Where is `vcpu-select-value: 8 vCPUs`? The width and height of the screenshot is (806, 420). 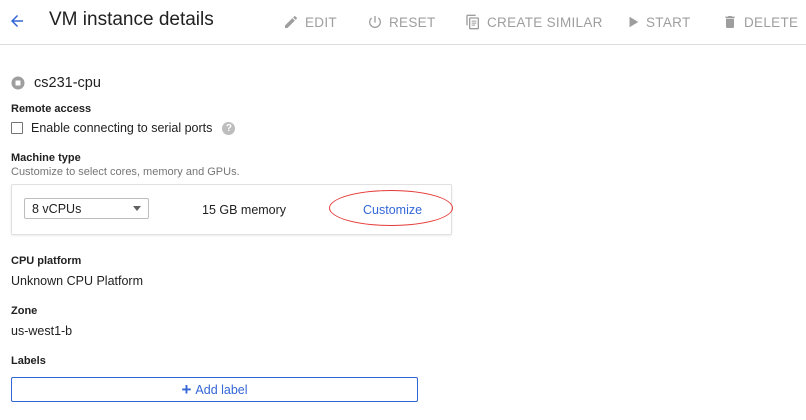
vcpu-select-value: 8 vCPUs is located at coordinates (57, 208).